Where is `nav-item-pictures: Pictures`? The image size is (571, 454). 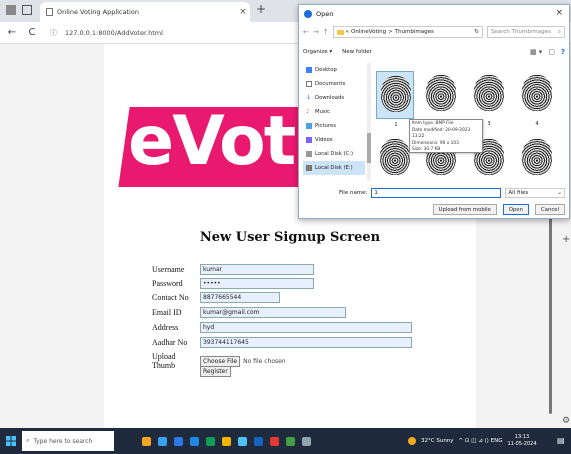
nav-item-pictures: Pictures is located at coordinates (334, 126).